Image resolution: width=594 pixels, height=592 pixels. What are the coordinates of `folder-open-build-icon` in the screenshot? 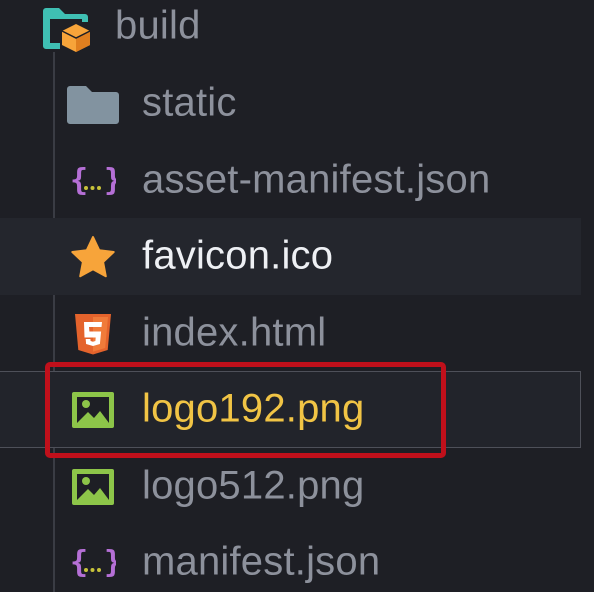 It's located at (67, 29).